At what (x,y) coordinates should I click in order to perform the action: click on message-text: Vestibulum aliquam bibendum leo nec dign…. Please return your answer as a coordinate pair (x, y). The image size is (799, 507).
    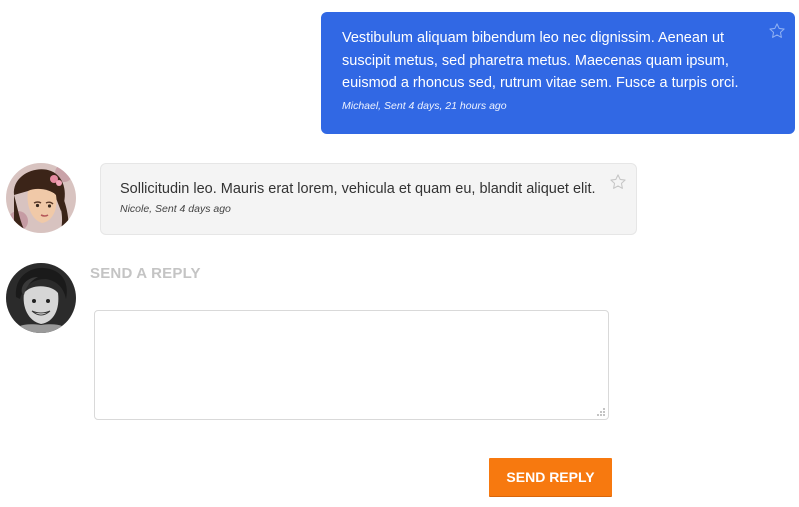
    Looking at the image, I should click on (540, 60).